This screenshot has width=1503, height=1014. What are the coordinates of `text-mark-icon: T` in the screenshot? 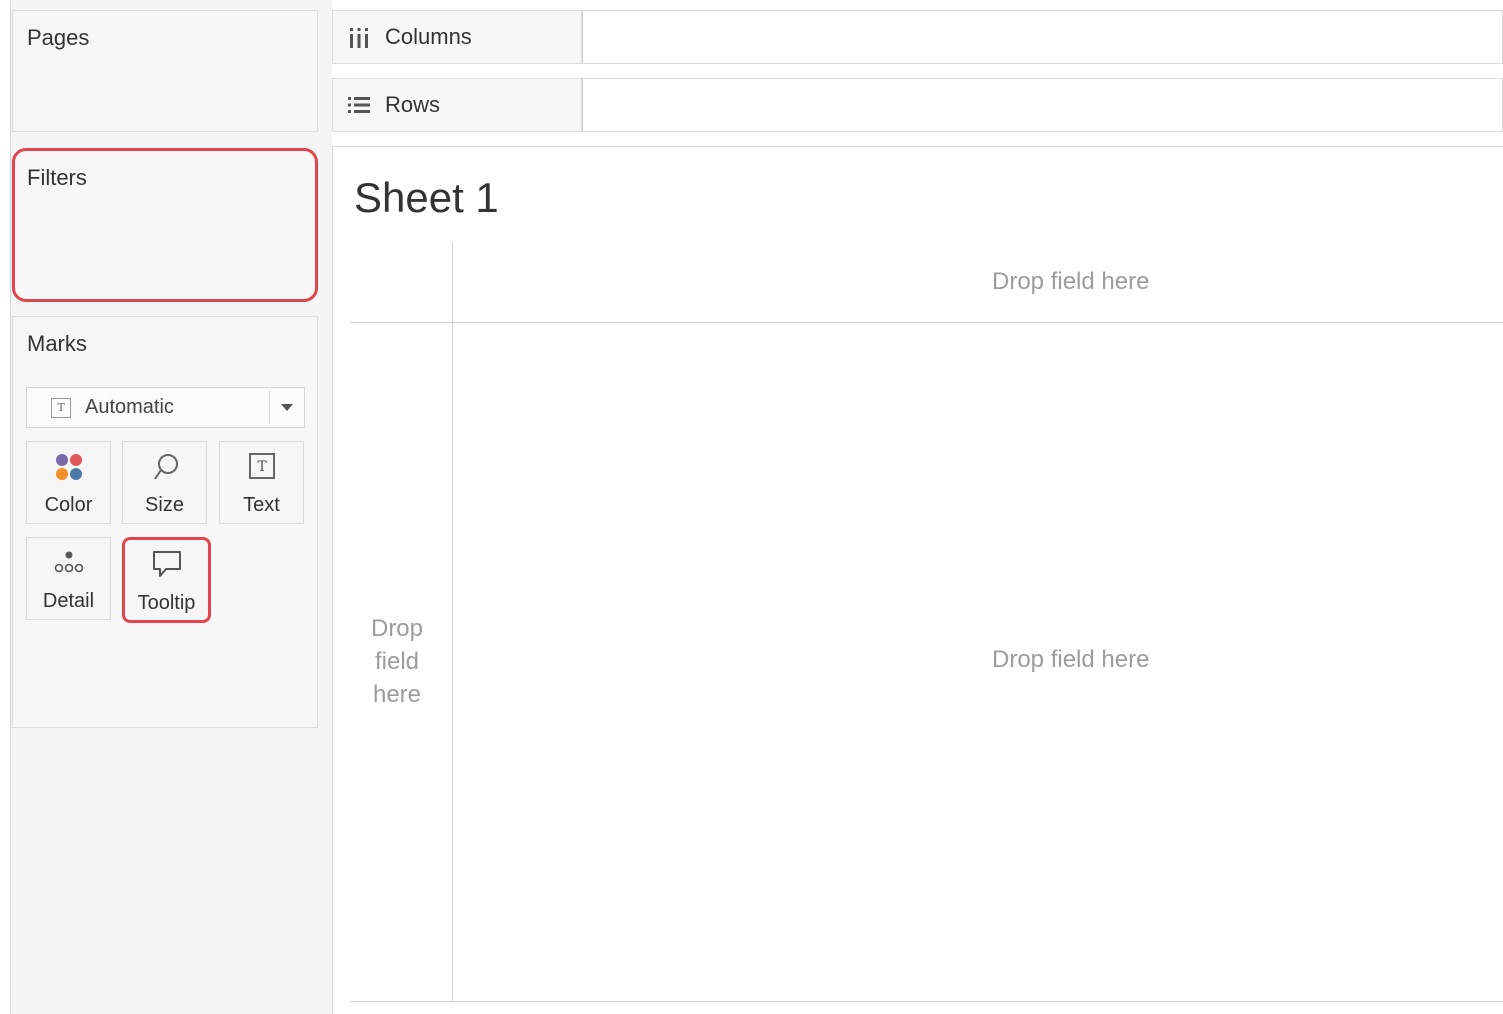 It's located at (61, 407).